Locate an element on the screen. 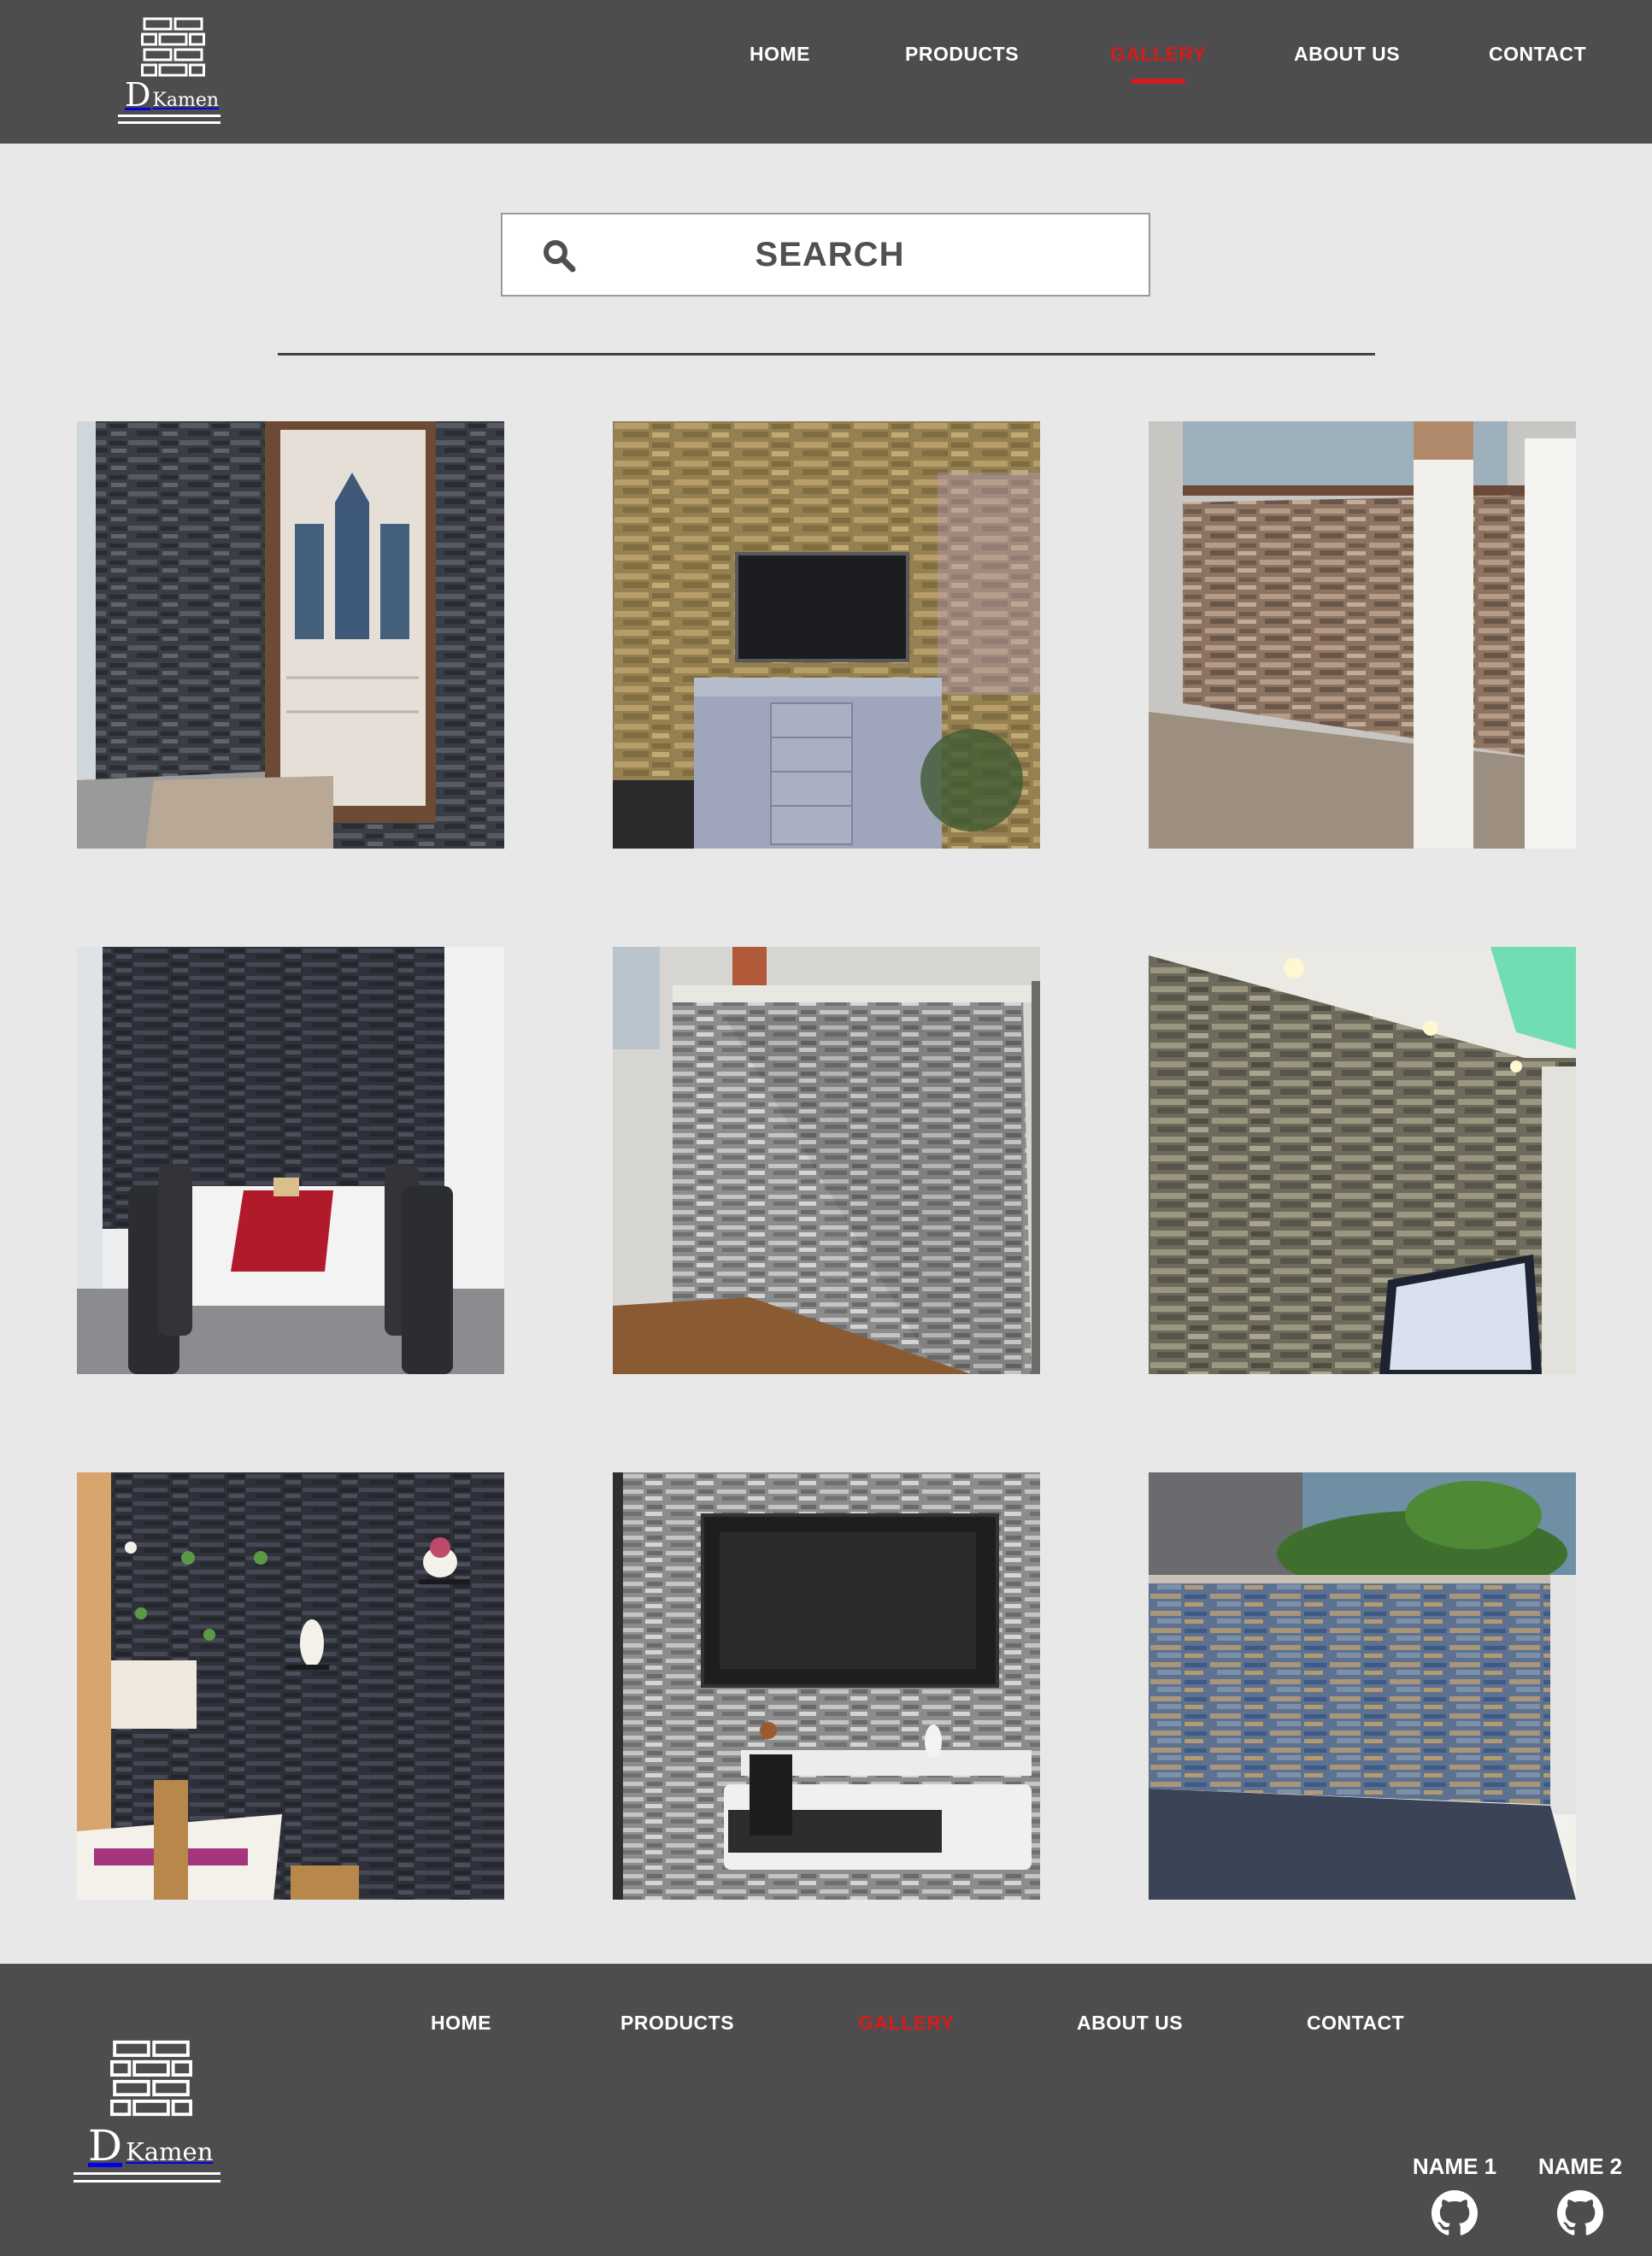 Image resolution: width=1652 pixels, height=2256 pixels. nav-item-home: HOME is located at coordinates (780, 54).